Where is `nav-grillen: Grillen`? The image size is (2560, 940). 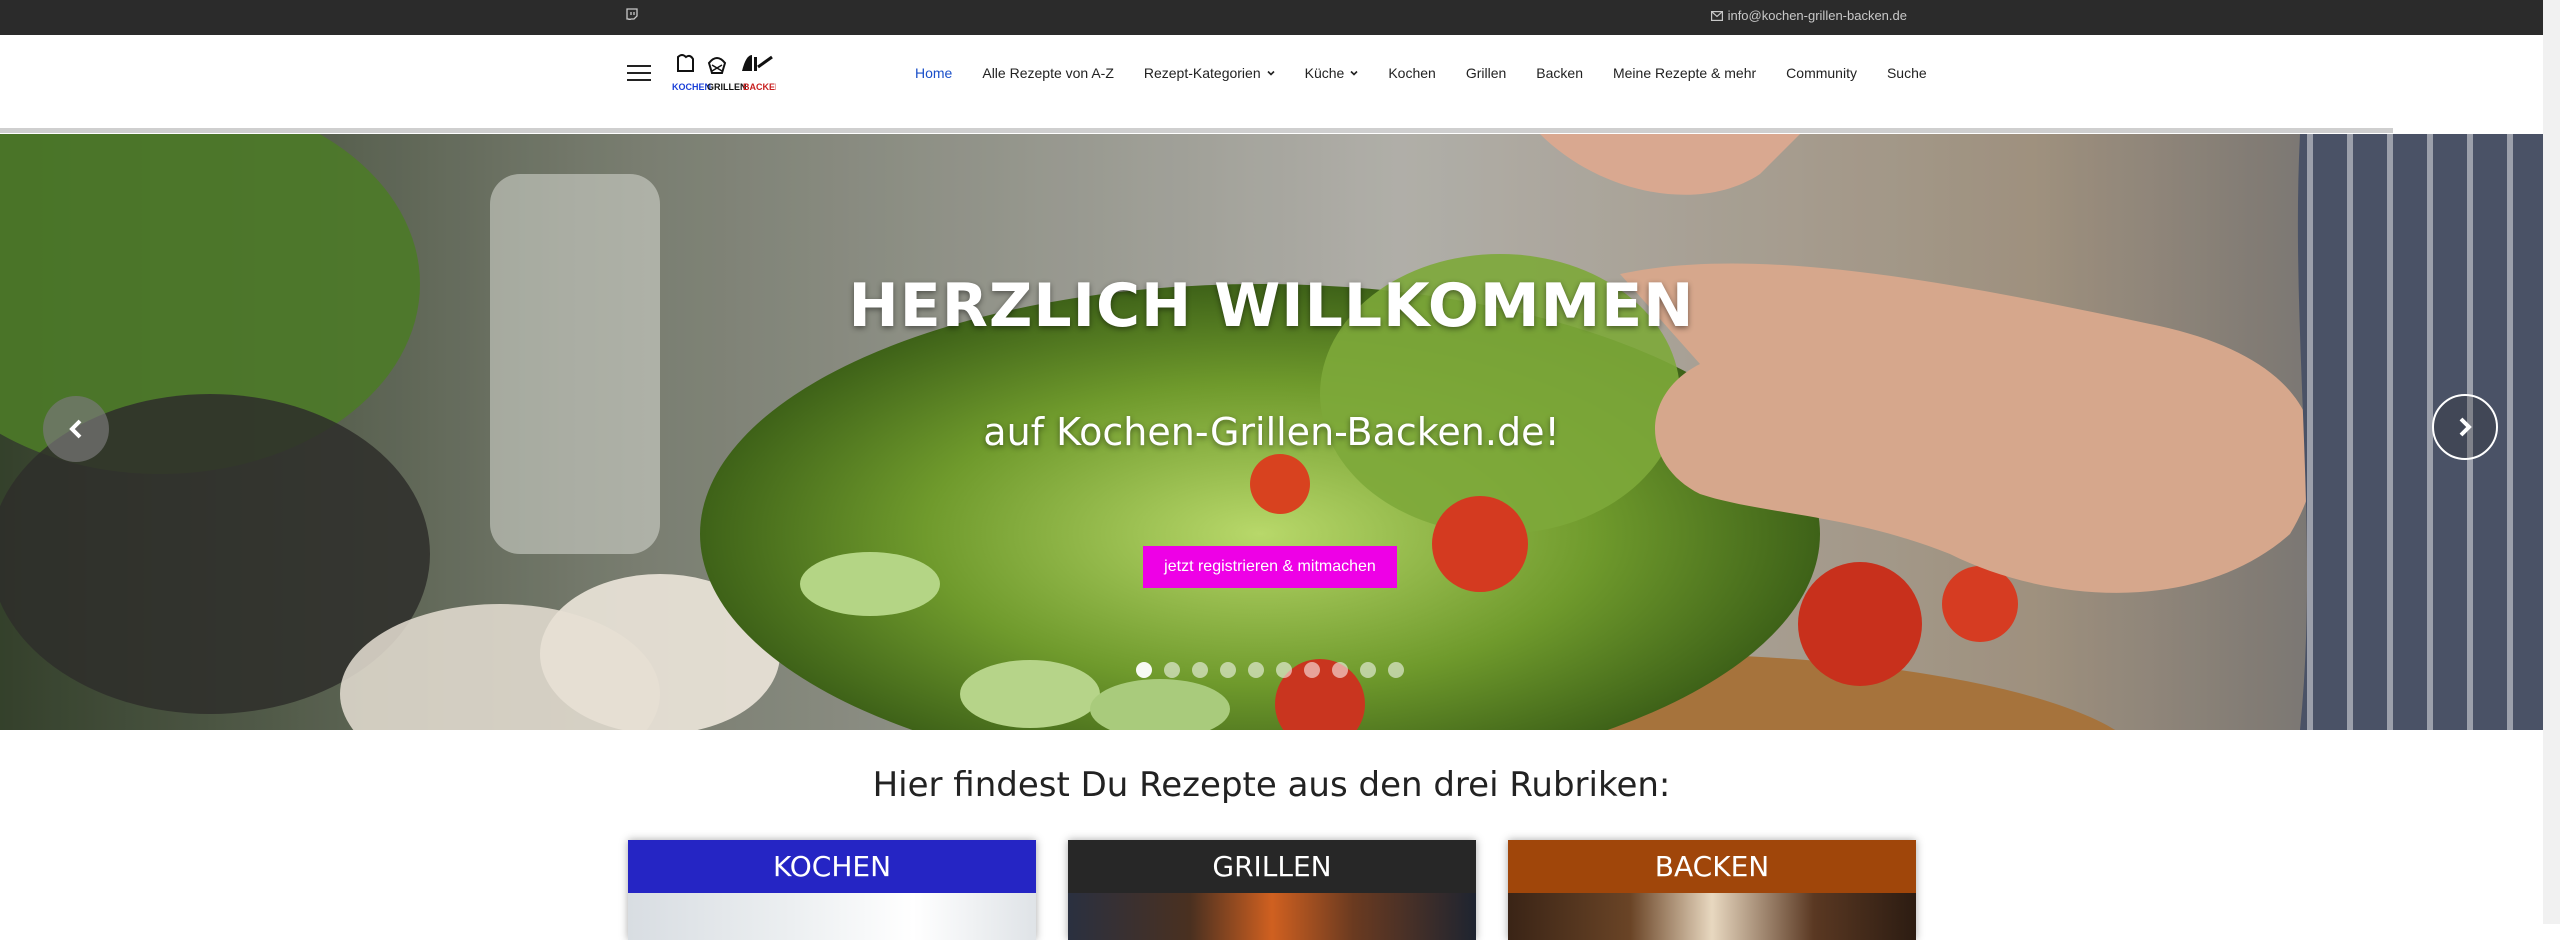 nav-grillen: Grillen is located at coordinates (1486, 73).